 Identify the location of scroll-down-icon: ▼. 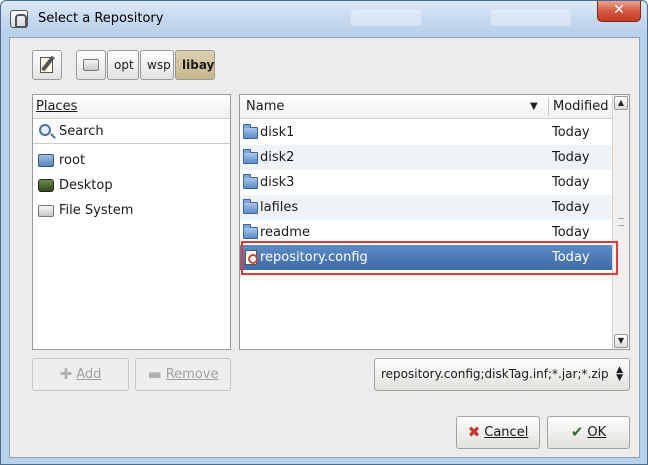
(621, 341).